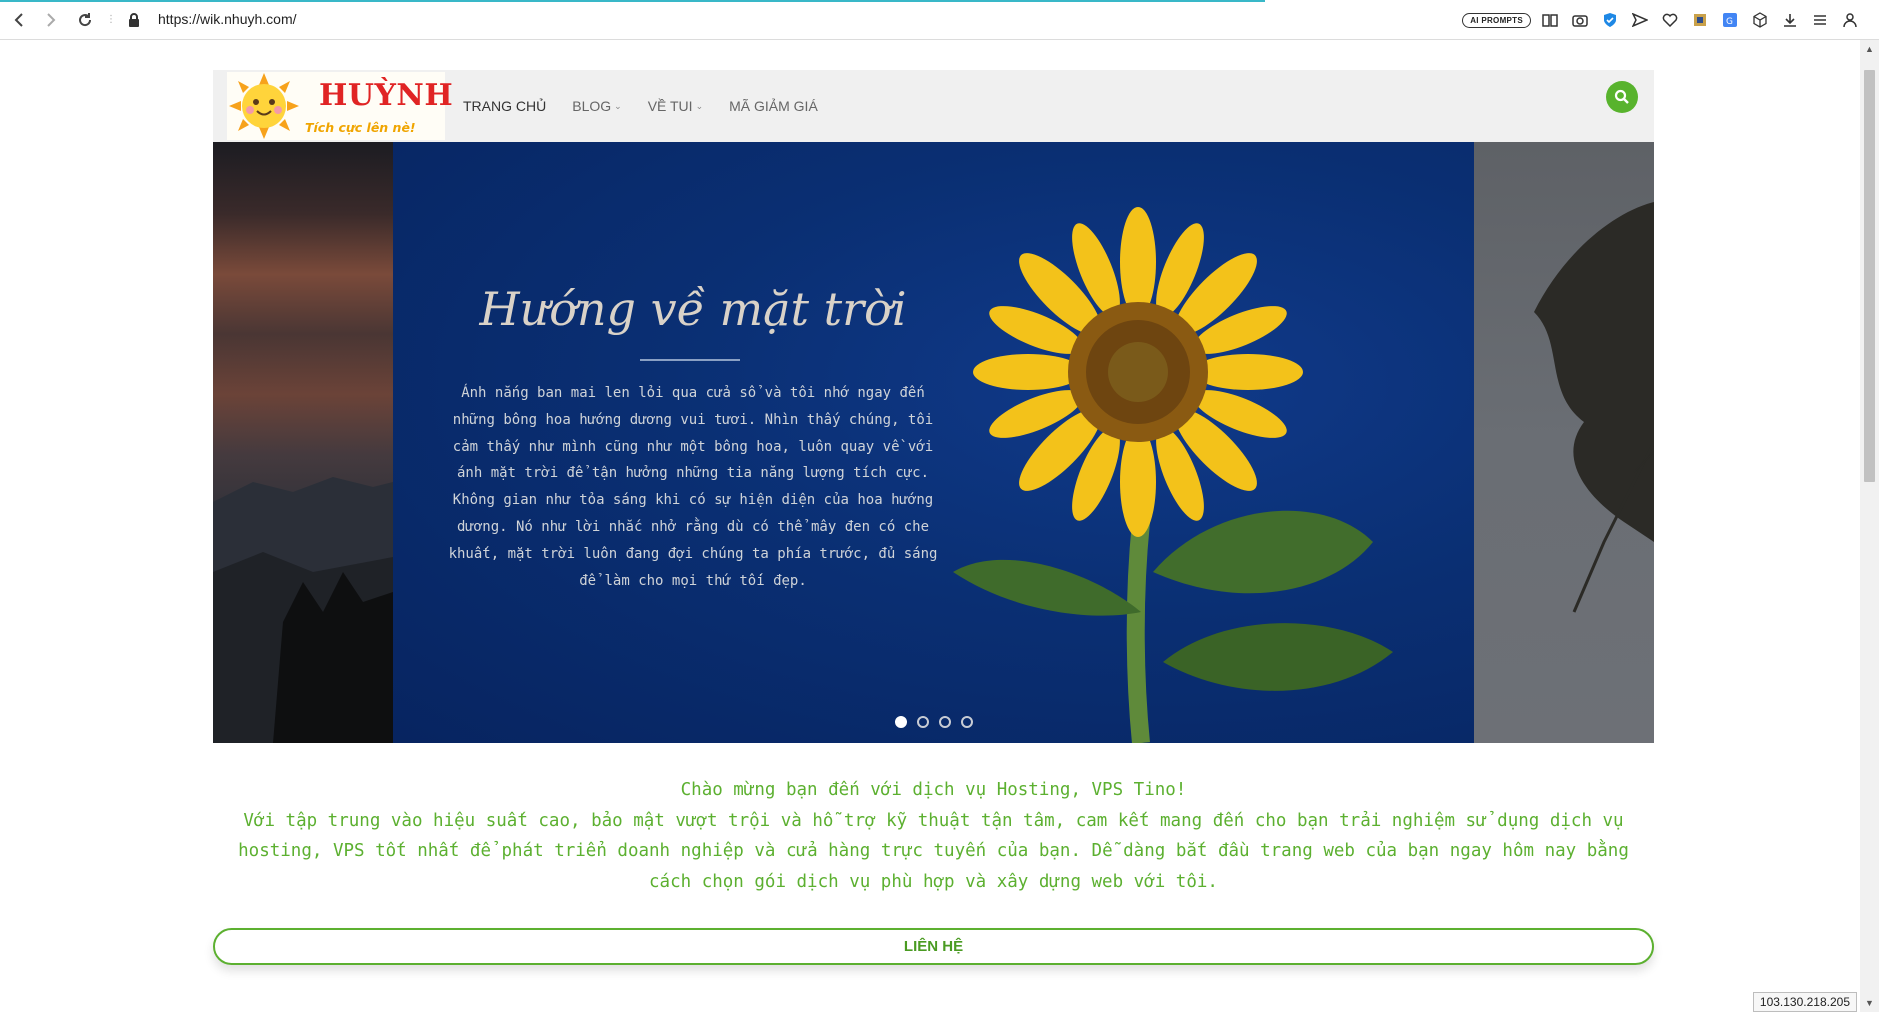 Image resolution: width=1879 pixels, height=1012 pixels. I want to click on main-menu: TRANG CHỦ BLOG ⌄ VỀ TUI ⌄ MÃ GIẢM GIÁ, so click(640, 106).